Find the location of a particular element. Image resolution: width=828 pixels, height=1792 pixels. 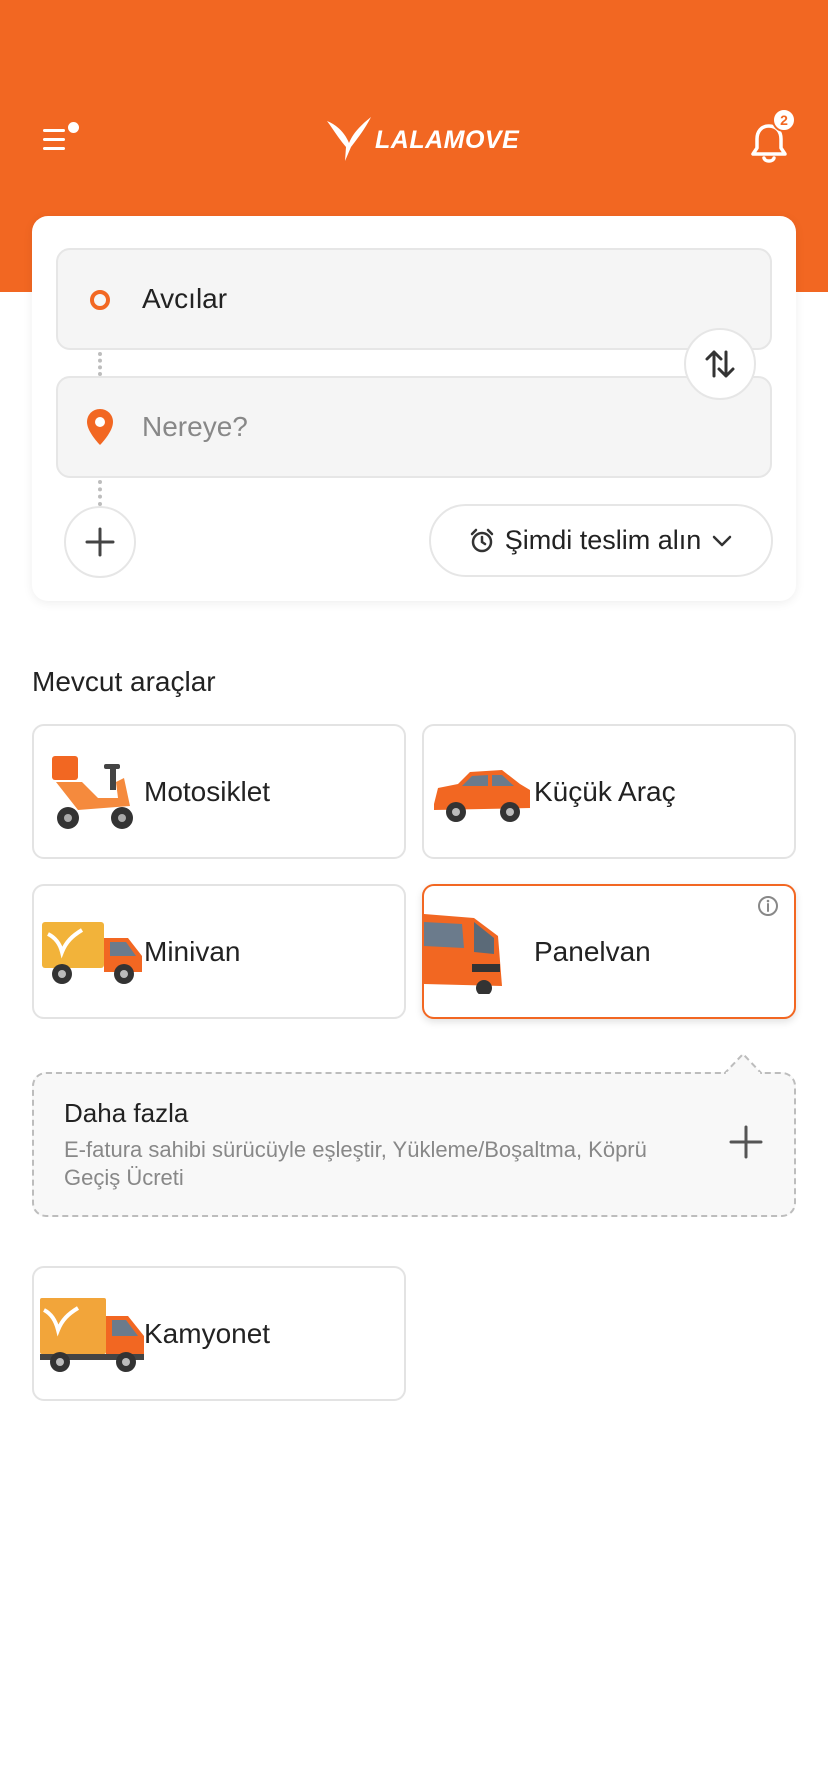

brand-logo: LALAMOVE is located at coordinates (422, 140).